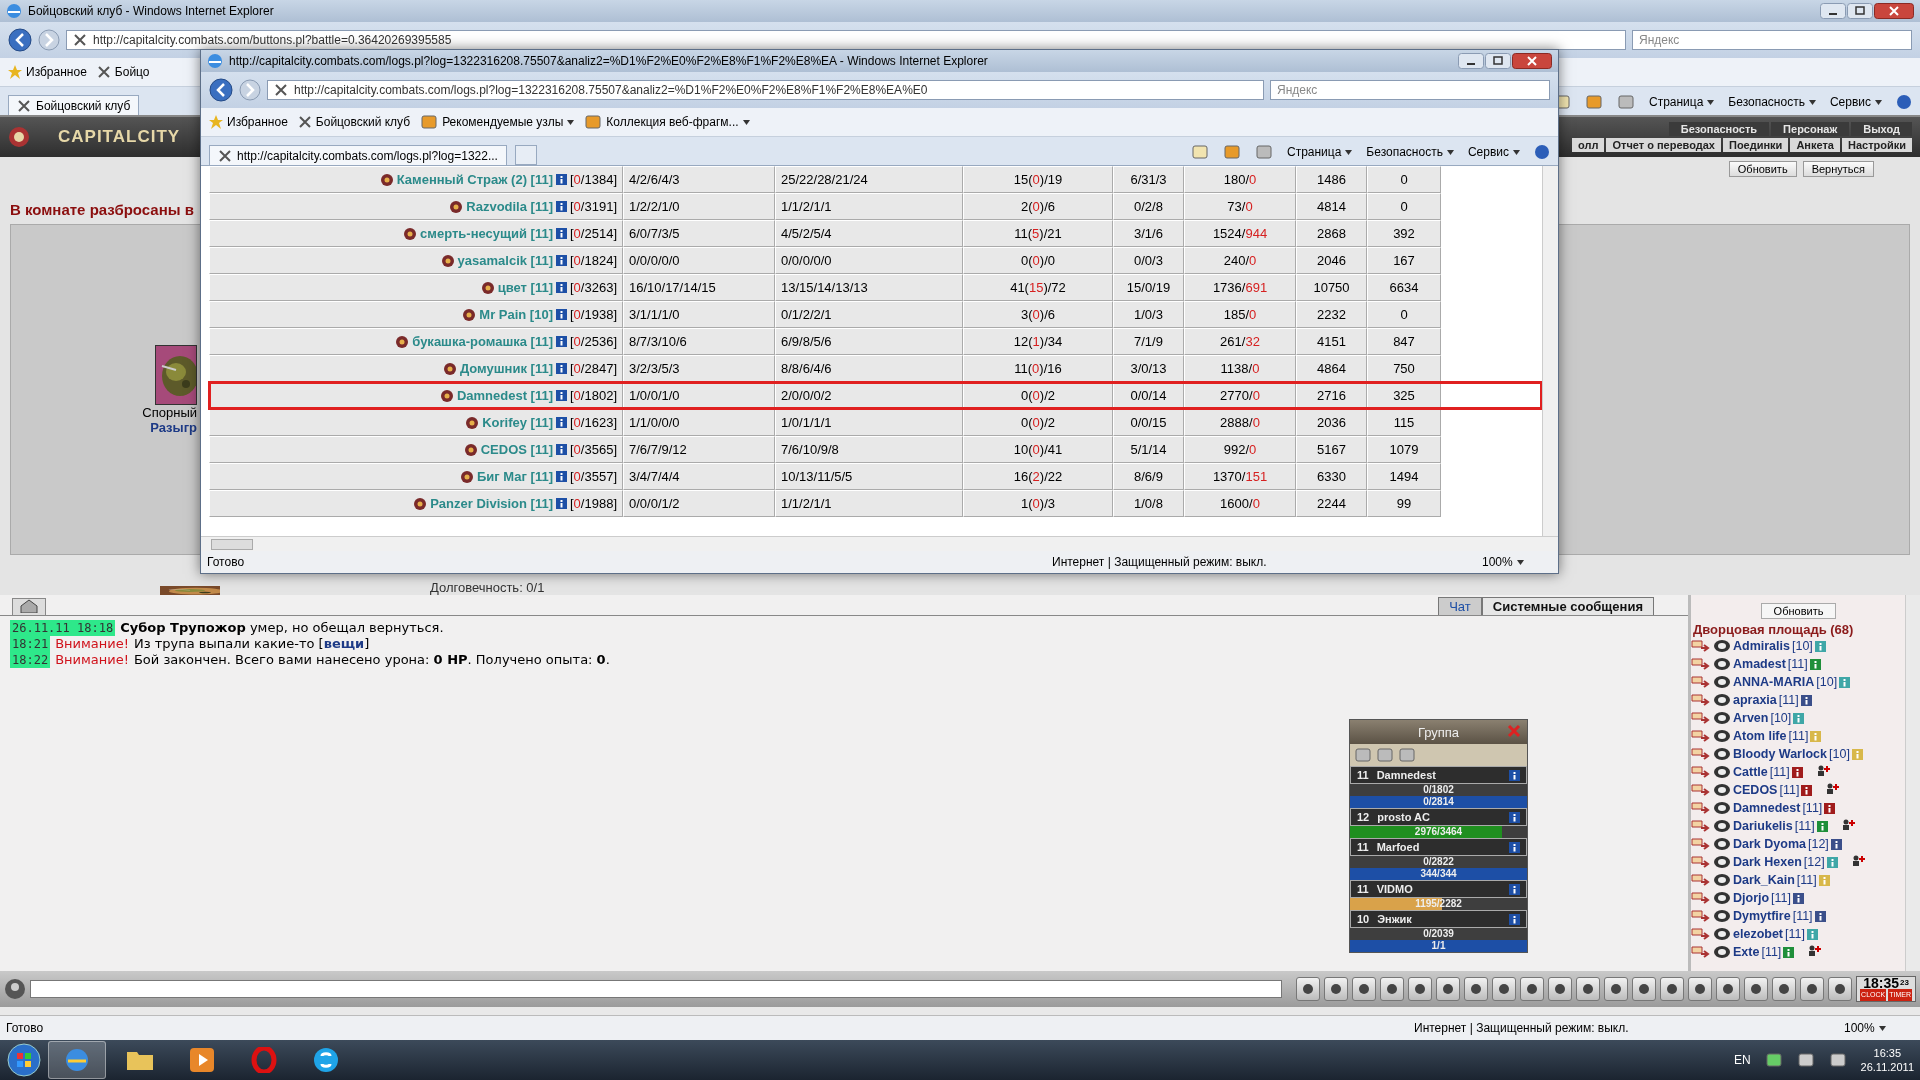 The image size is (1920, 1080). What do you see at coordinates (1773, 1060) in the screenshot?
I see `tray-icon` at bounding box center [1773, 1060].